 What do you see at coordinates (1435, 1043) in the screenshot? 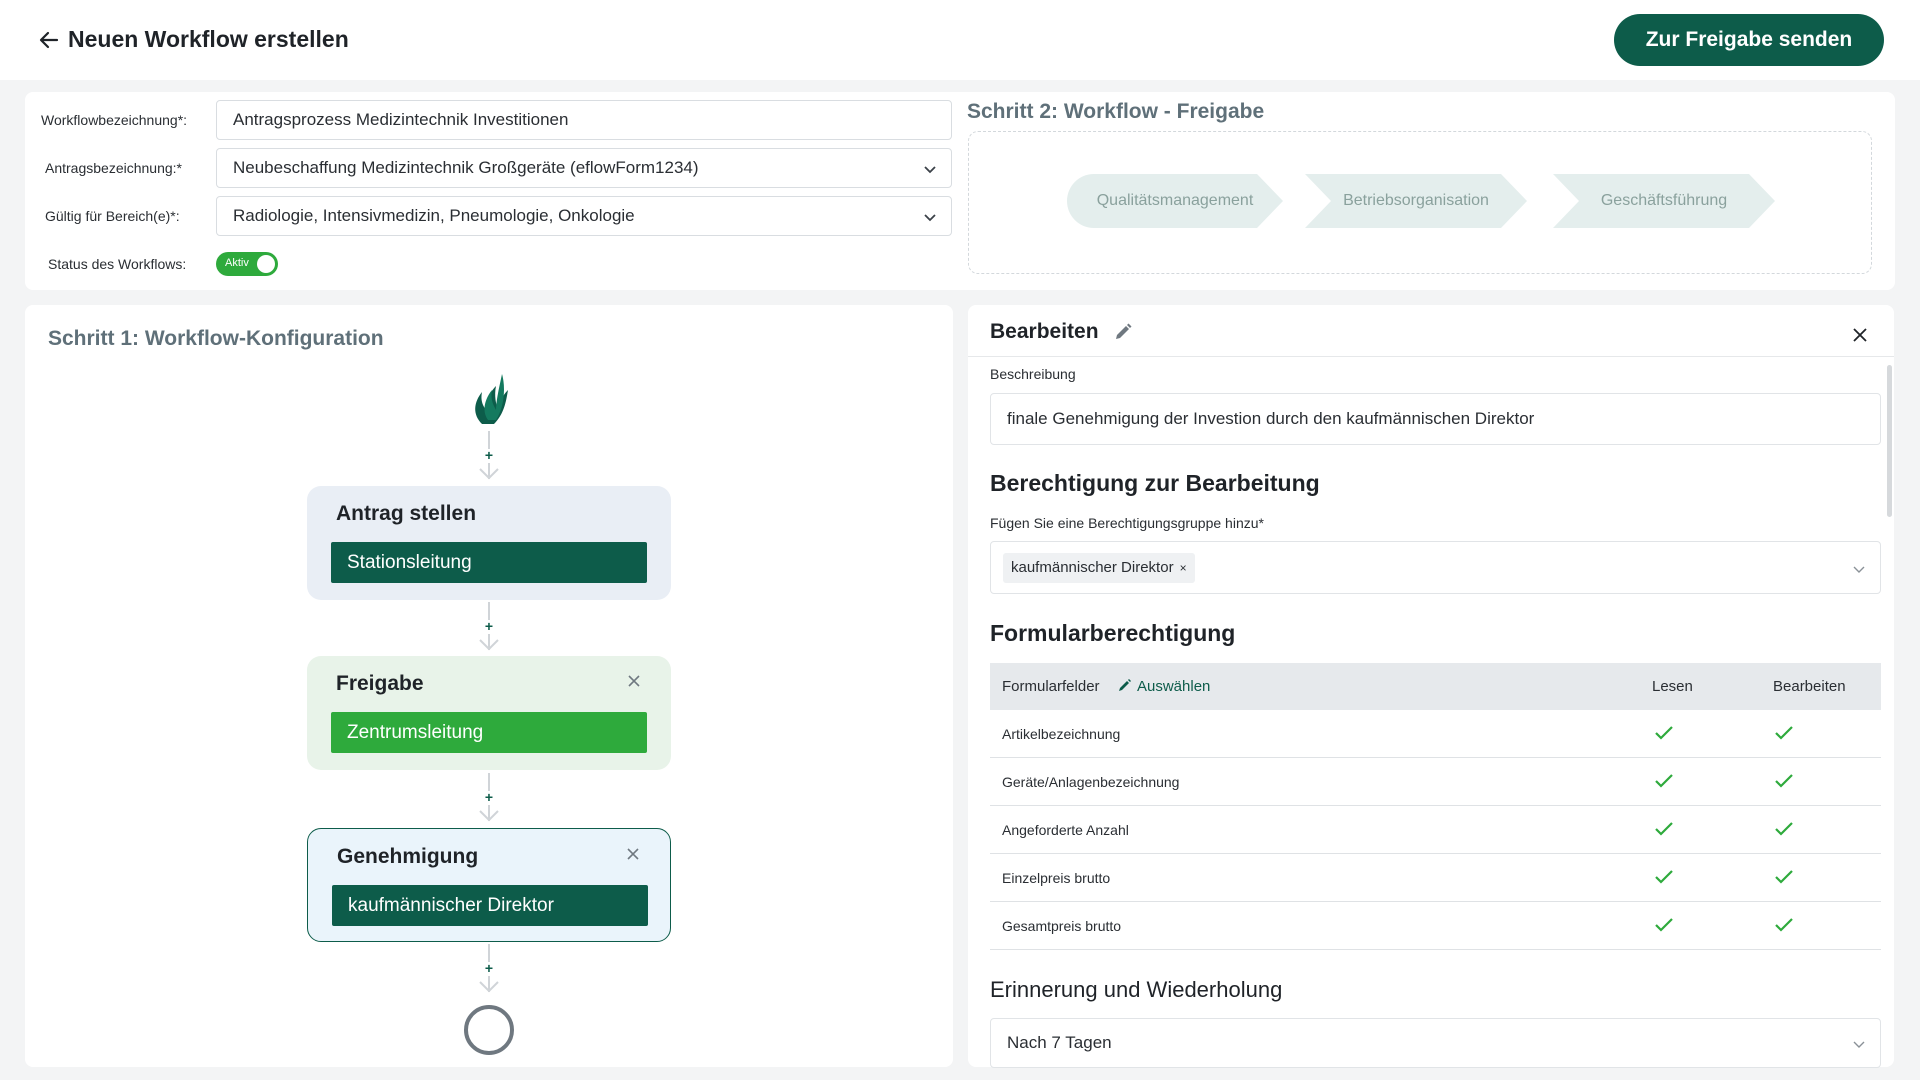
I see `reminder-select: Nach 7 Tagen` at bounding box center [1435, 1043].